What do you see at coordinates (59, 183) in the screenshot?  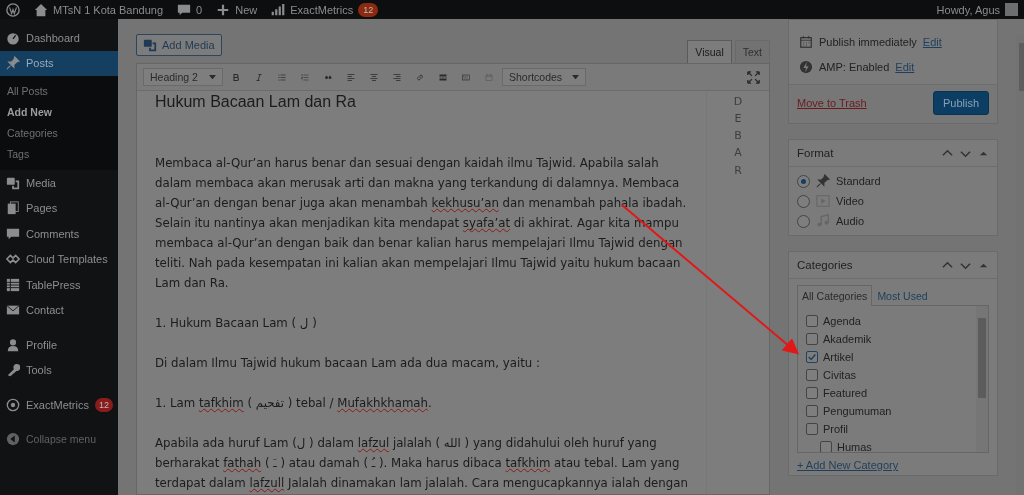 I see `menu-item: Media` at bounding box center [59, 183].